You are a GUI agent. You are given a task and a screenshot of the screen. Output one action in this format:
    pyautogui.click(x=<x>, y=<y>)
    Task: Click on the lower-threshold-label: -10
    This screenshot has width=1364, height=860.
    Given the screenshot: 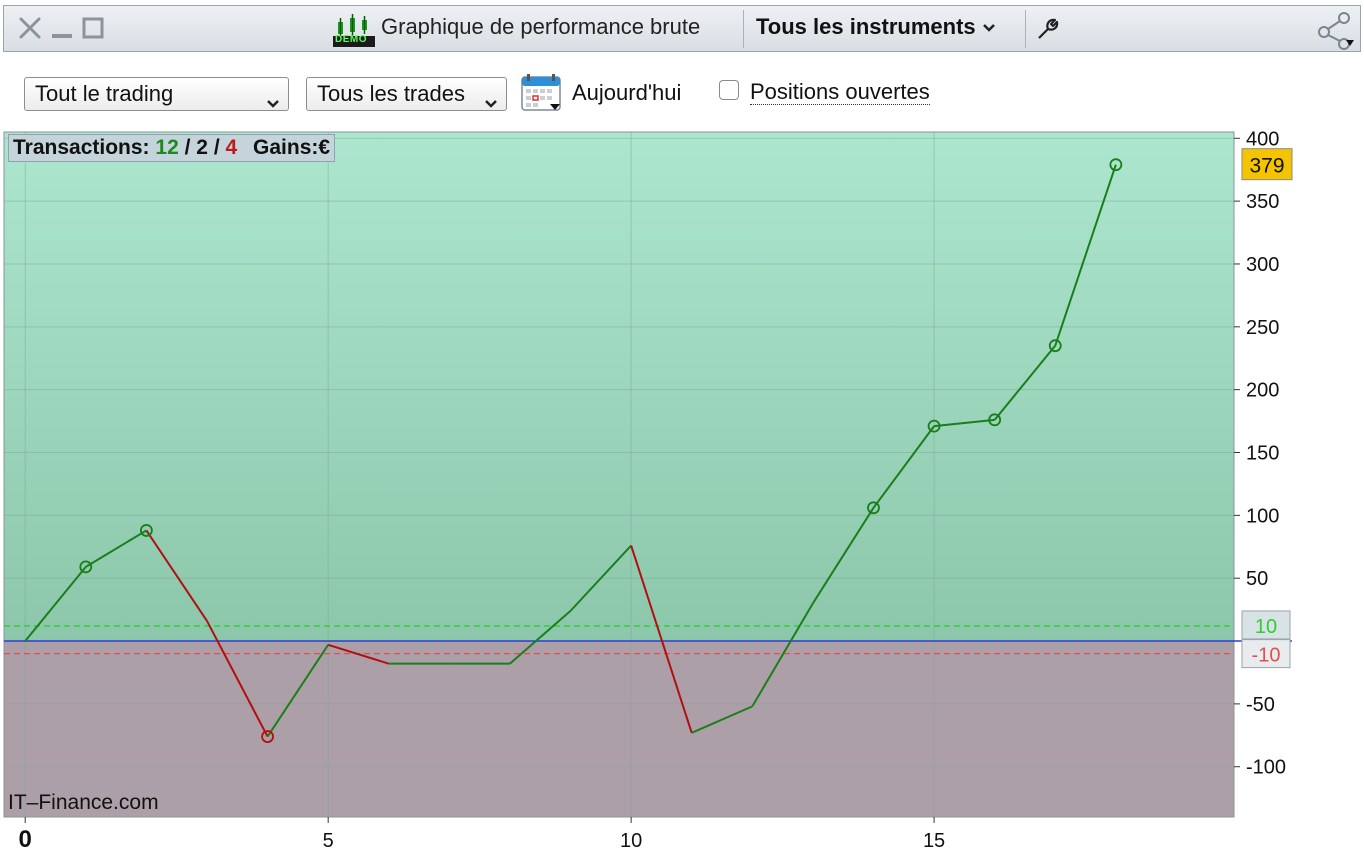 What is the action you would take?
    pyautogui.click(x=1266, y=656)
    